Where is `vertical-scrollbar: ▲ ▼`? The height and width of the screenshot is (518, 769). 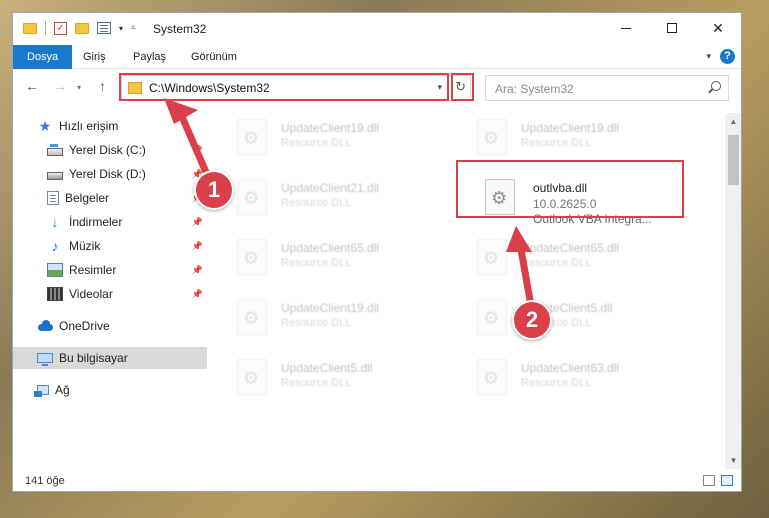 vertical-scrollbar: ▲ ▼ is located at coordinates (733, 291).